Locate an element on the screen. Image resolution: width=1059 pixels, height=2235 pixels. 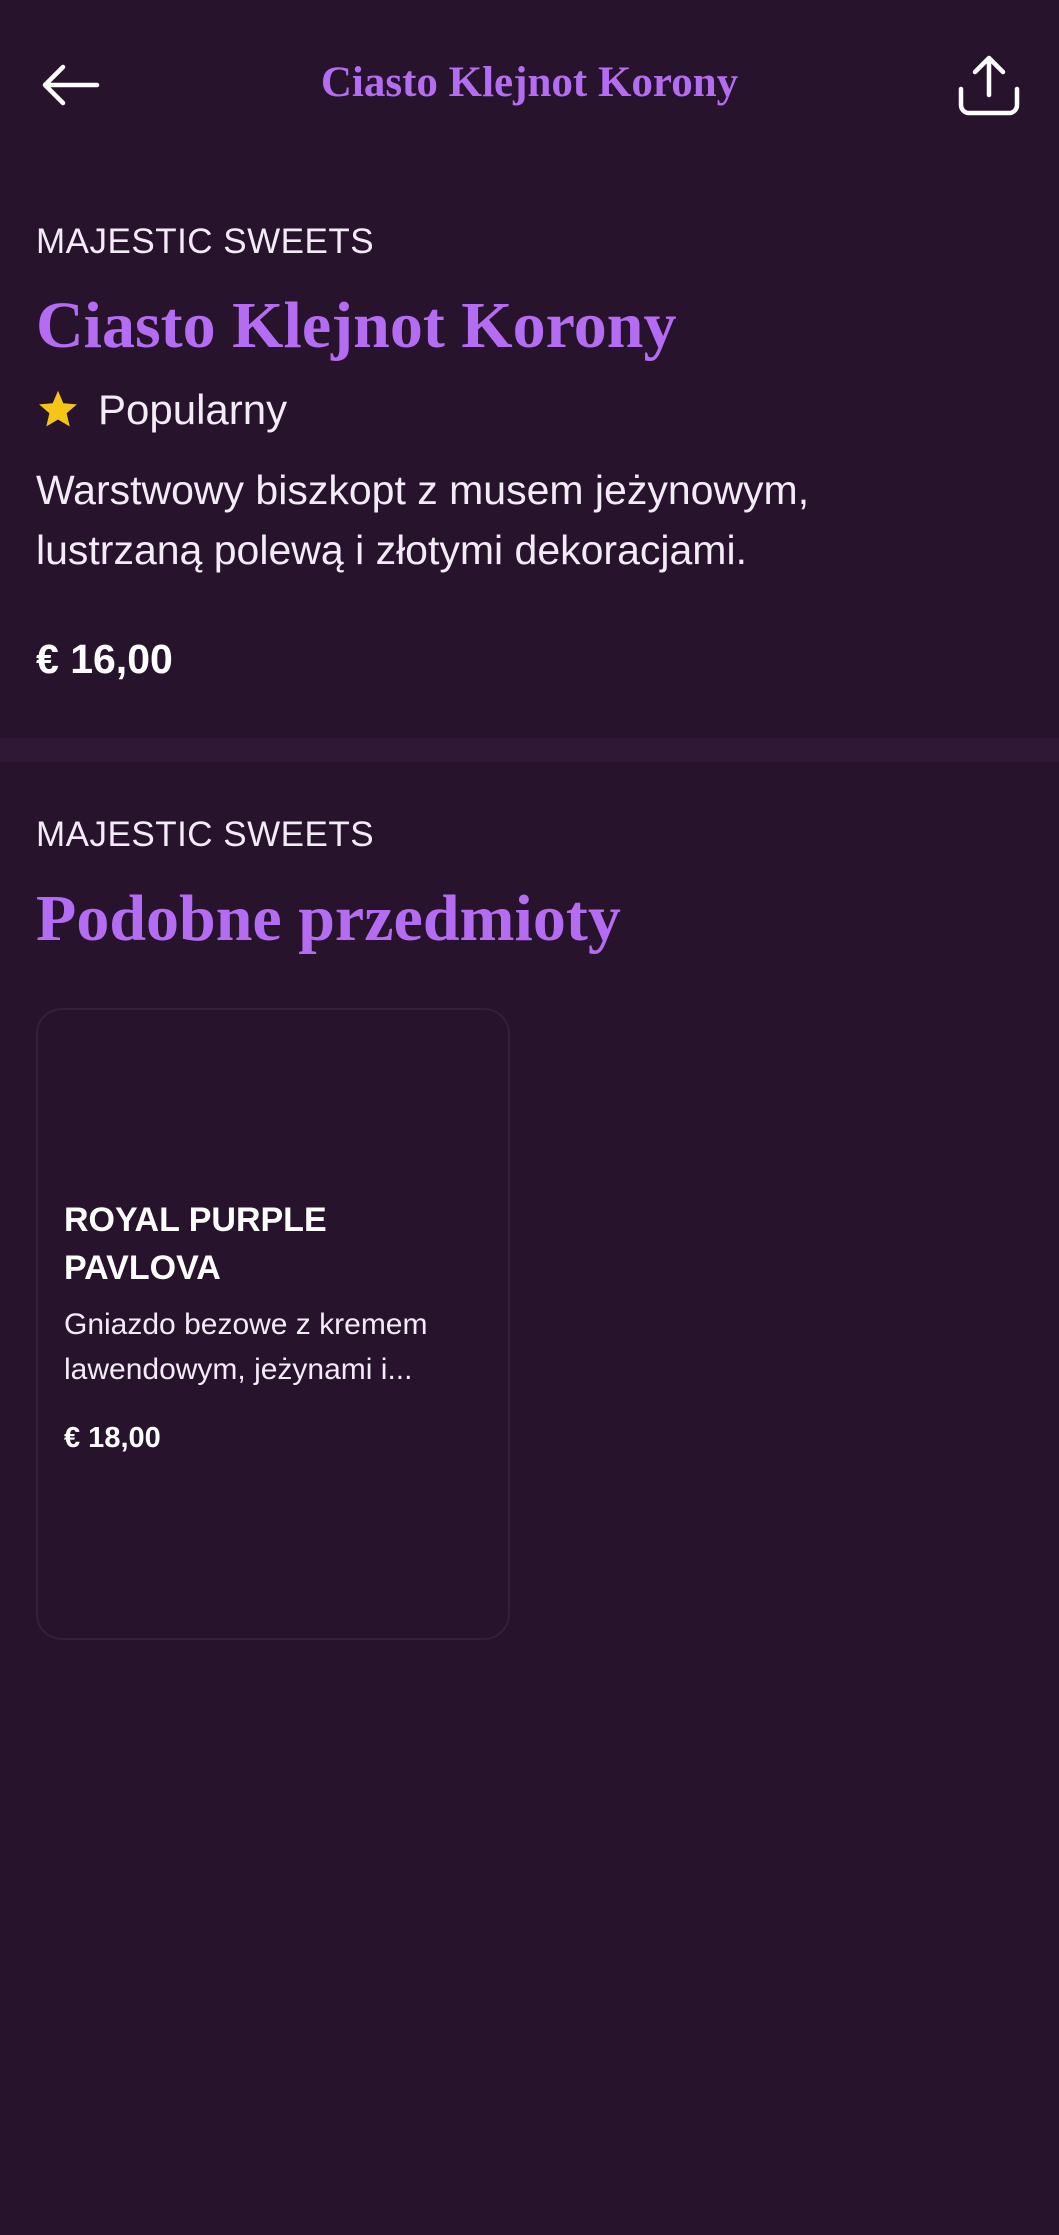
share-button is located at coordinates (989, 86).